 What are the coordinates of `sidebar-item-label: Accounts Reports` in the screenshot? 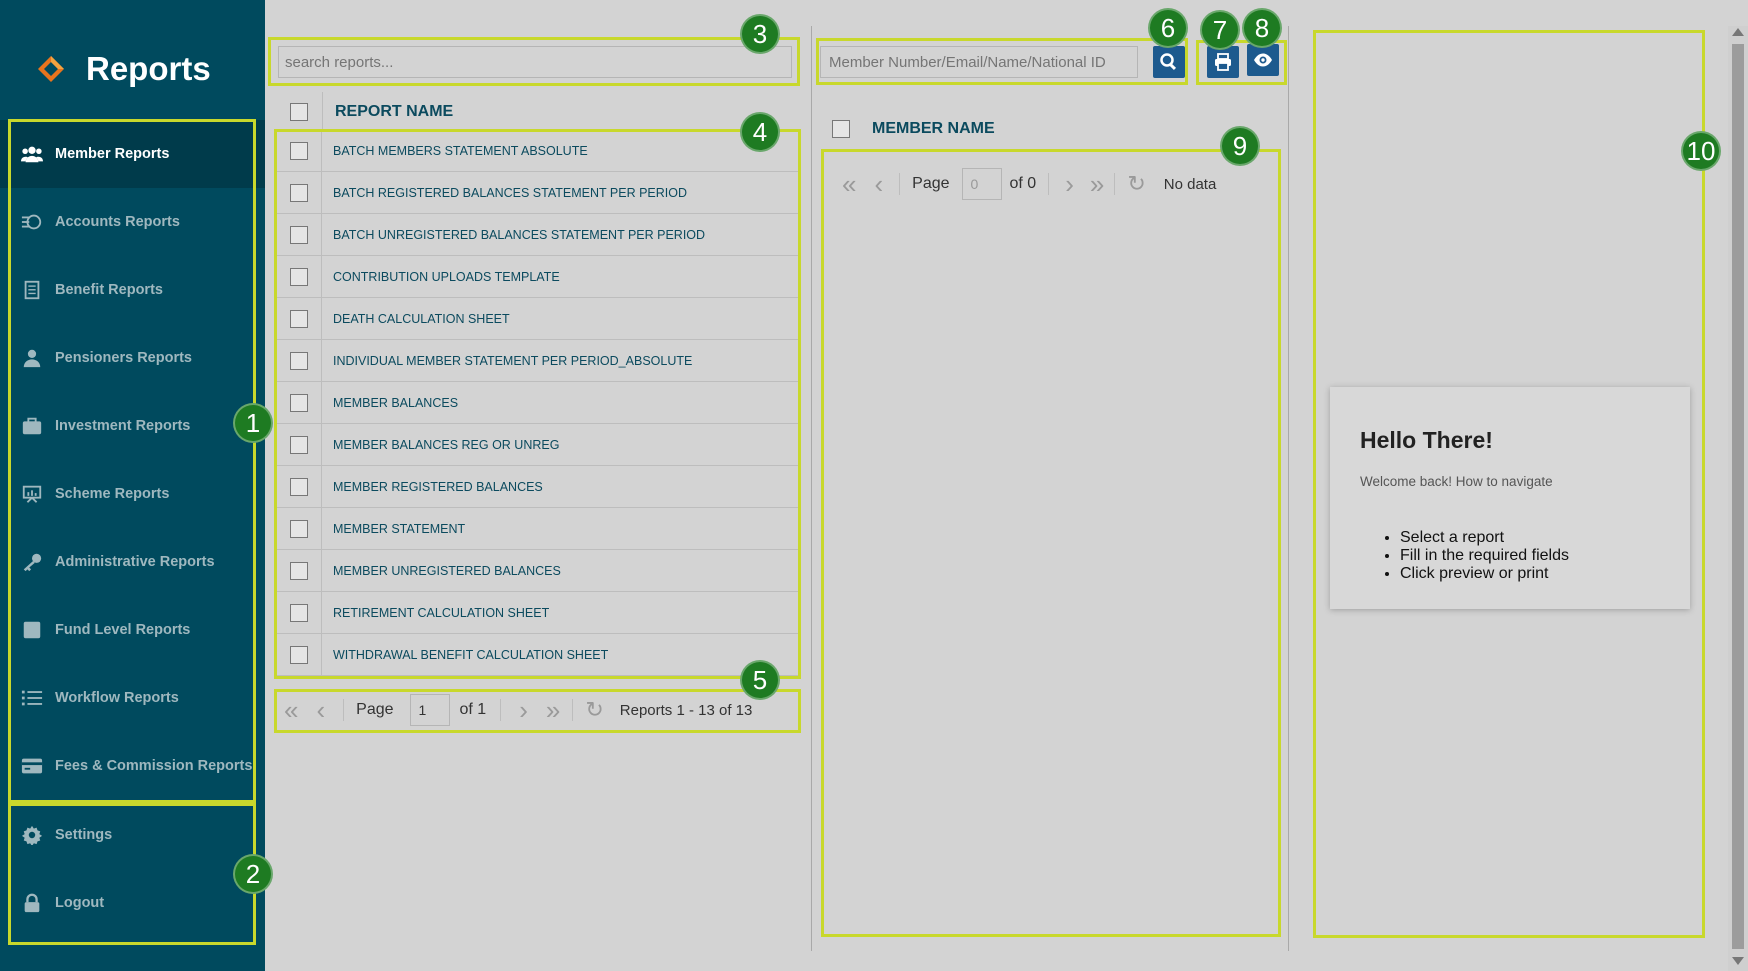 It's located at (117, 222).